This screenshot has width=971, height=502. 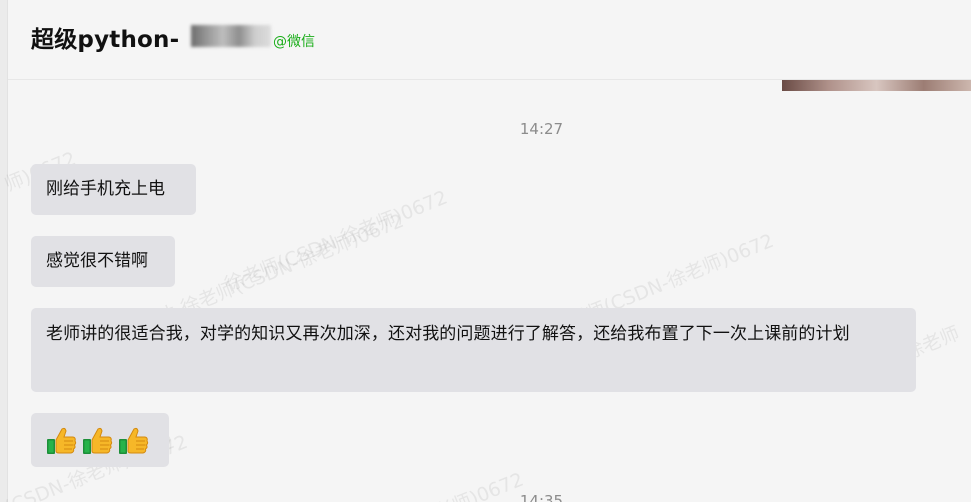 What do you see at coordinates (294, 42) in the screenshot?
I see `source-tag: @微信` at bounding box center [294, 42].